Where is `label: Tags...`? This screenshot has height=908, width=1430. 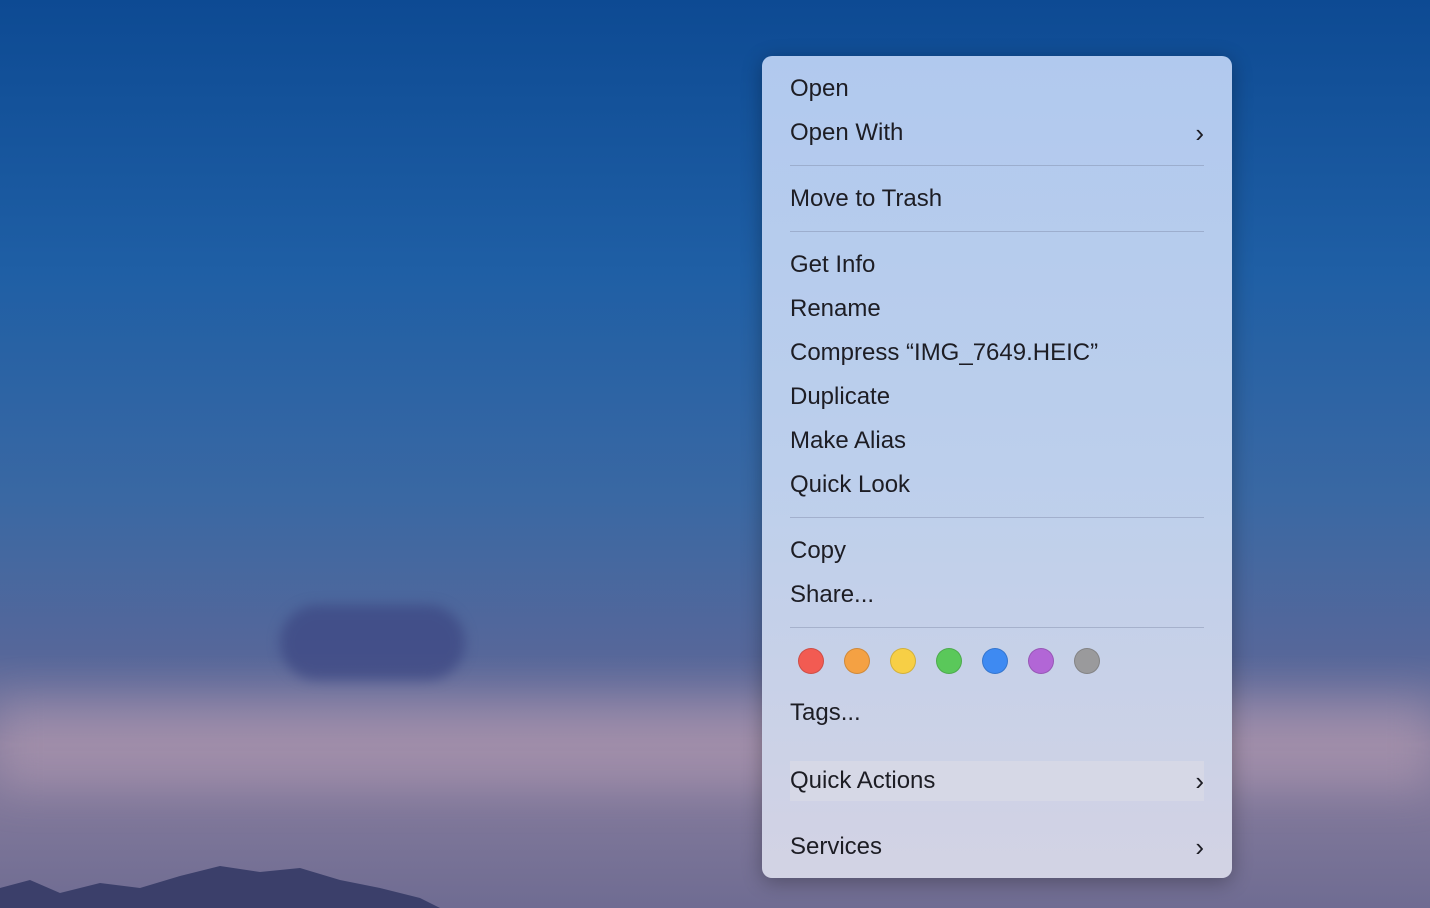
label: Tags... is located at coordinates (825, 712).